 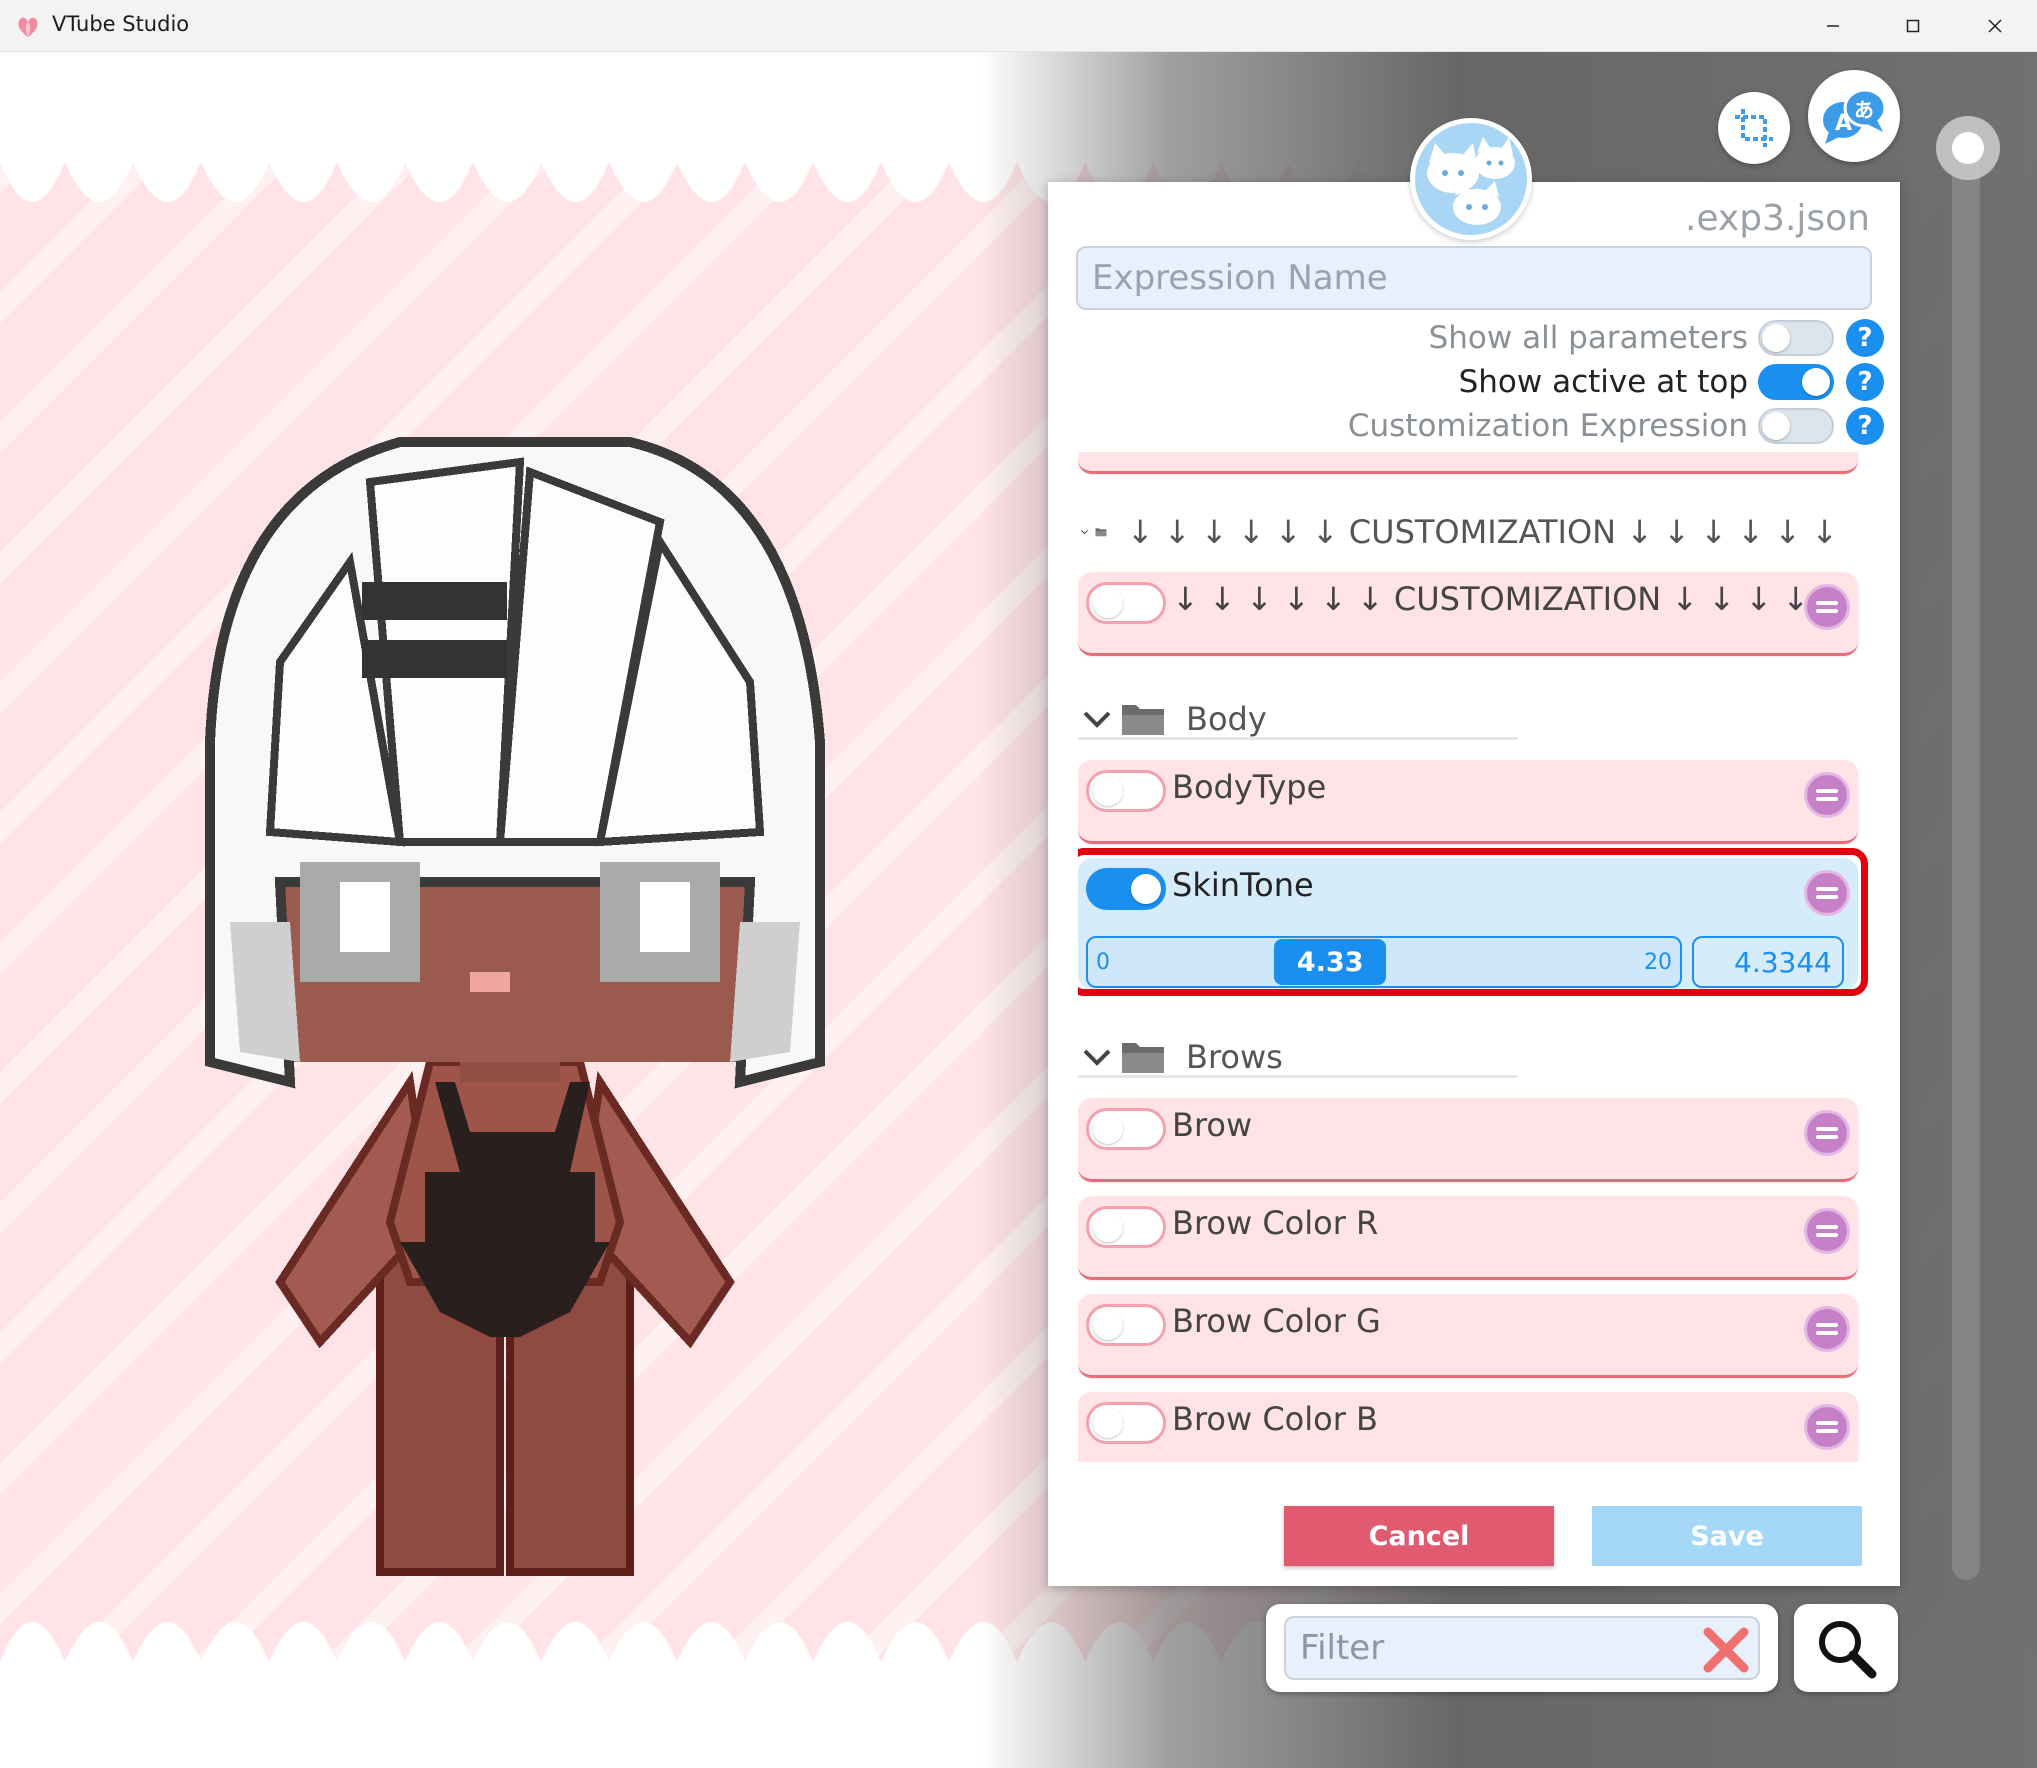 I want to click on param-name: Brow Color G, so click(x=1276, y=1321).